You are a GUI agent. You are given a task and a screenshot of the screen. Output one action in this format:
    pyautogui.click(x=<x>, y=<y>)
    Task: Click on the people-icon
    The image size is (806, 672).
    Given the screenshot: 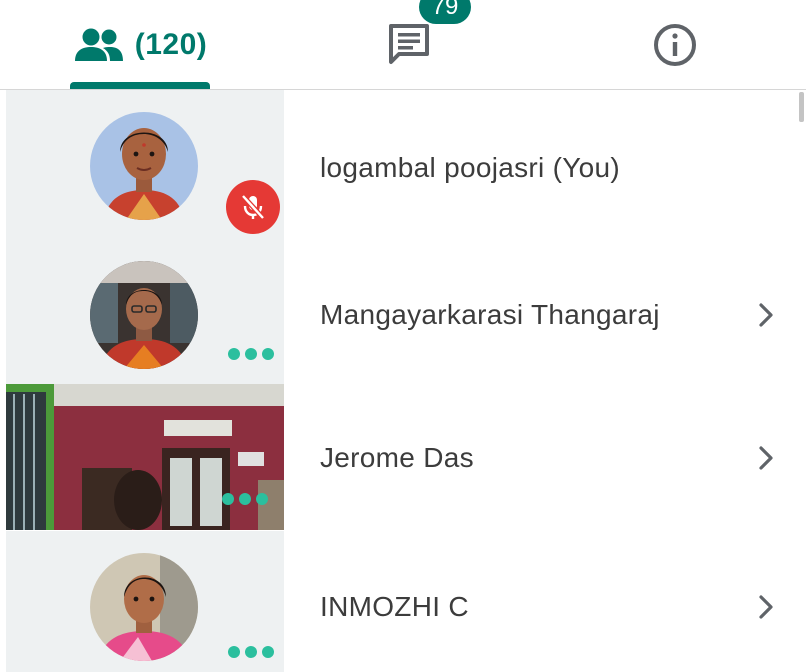 What is the action you would take?
    pyautogui.click(x=98, y=44)
    